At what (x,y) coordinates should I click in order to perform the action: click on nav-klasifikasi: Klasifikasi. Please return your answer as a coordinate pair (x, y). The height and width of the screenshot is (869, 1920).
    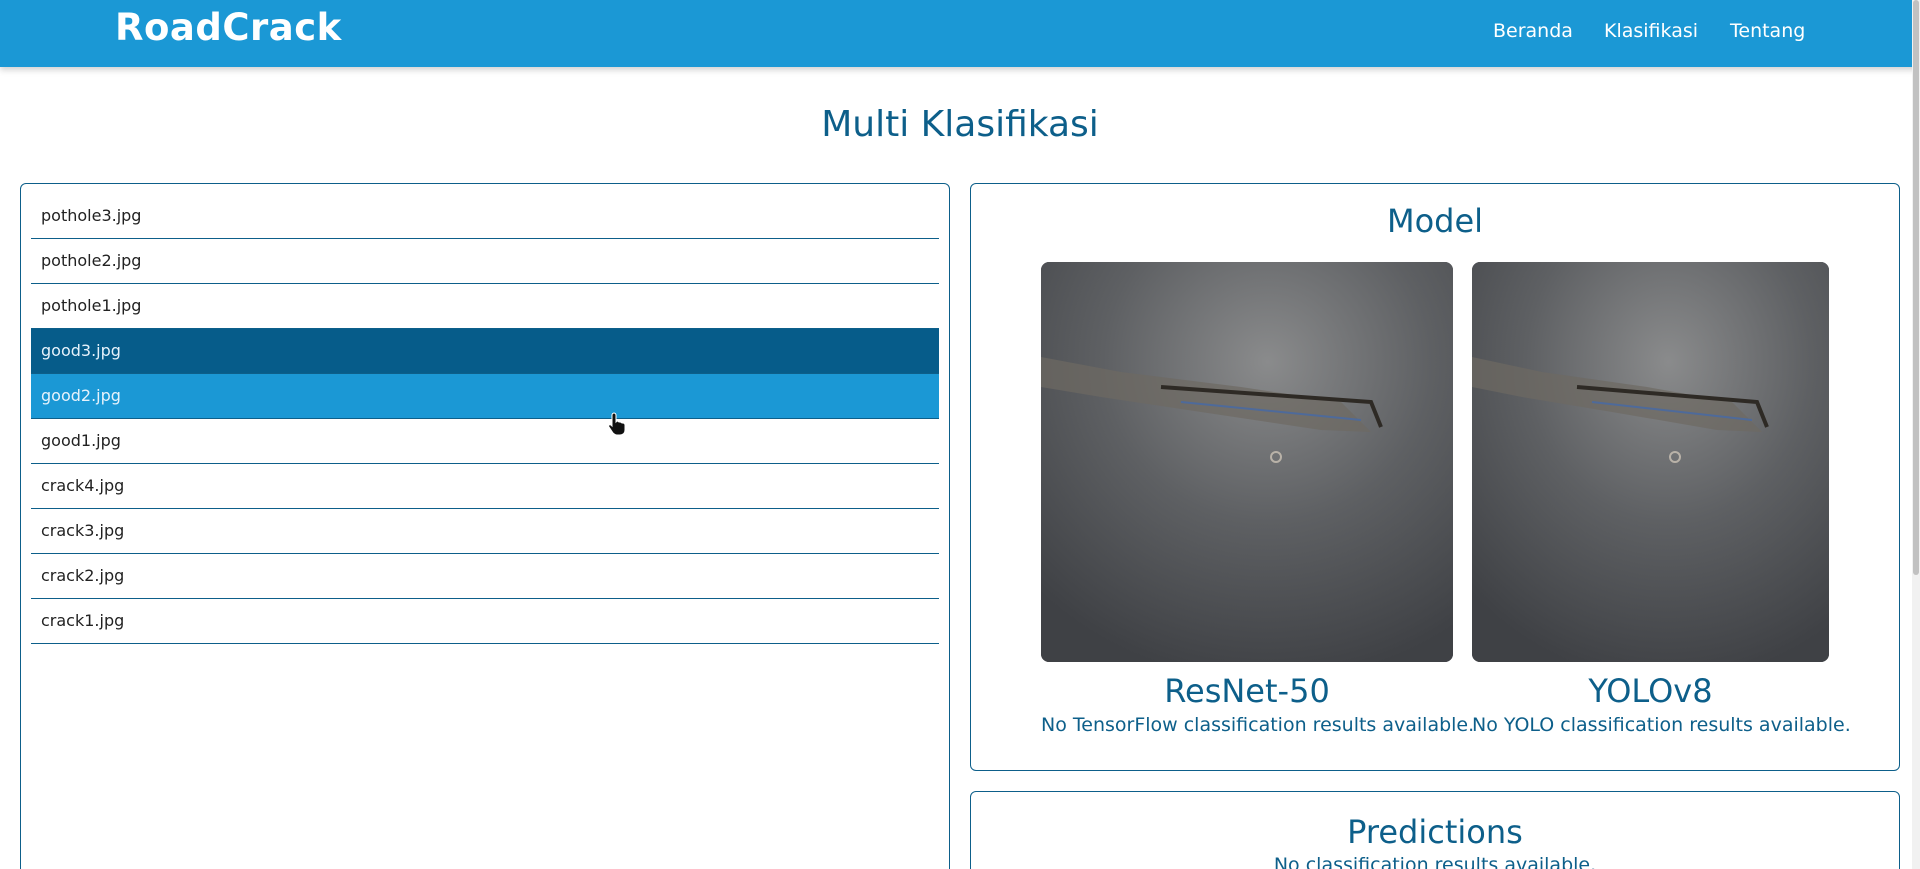
    Looking at the image, I should click on (1651, 31).